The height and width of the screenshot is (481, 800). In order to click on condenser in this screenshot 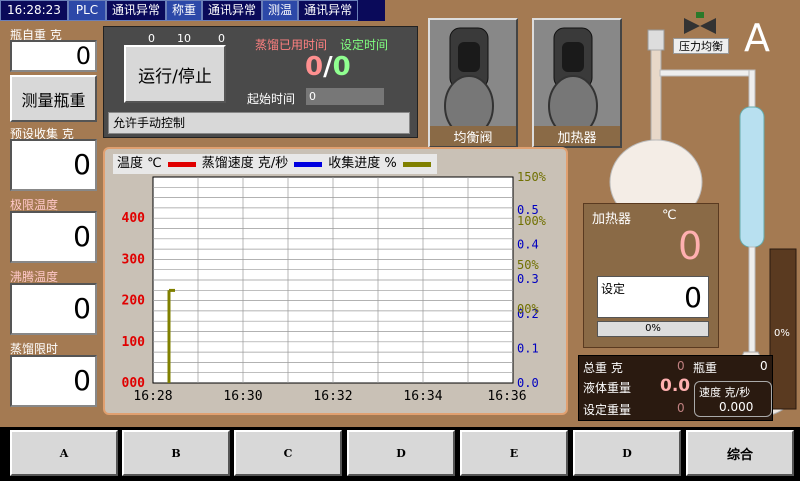, I will do `click(752, 177)`.